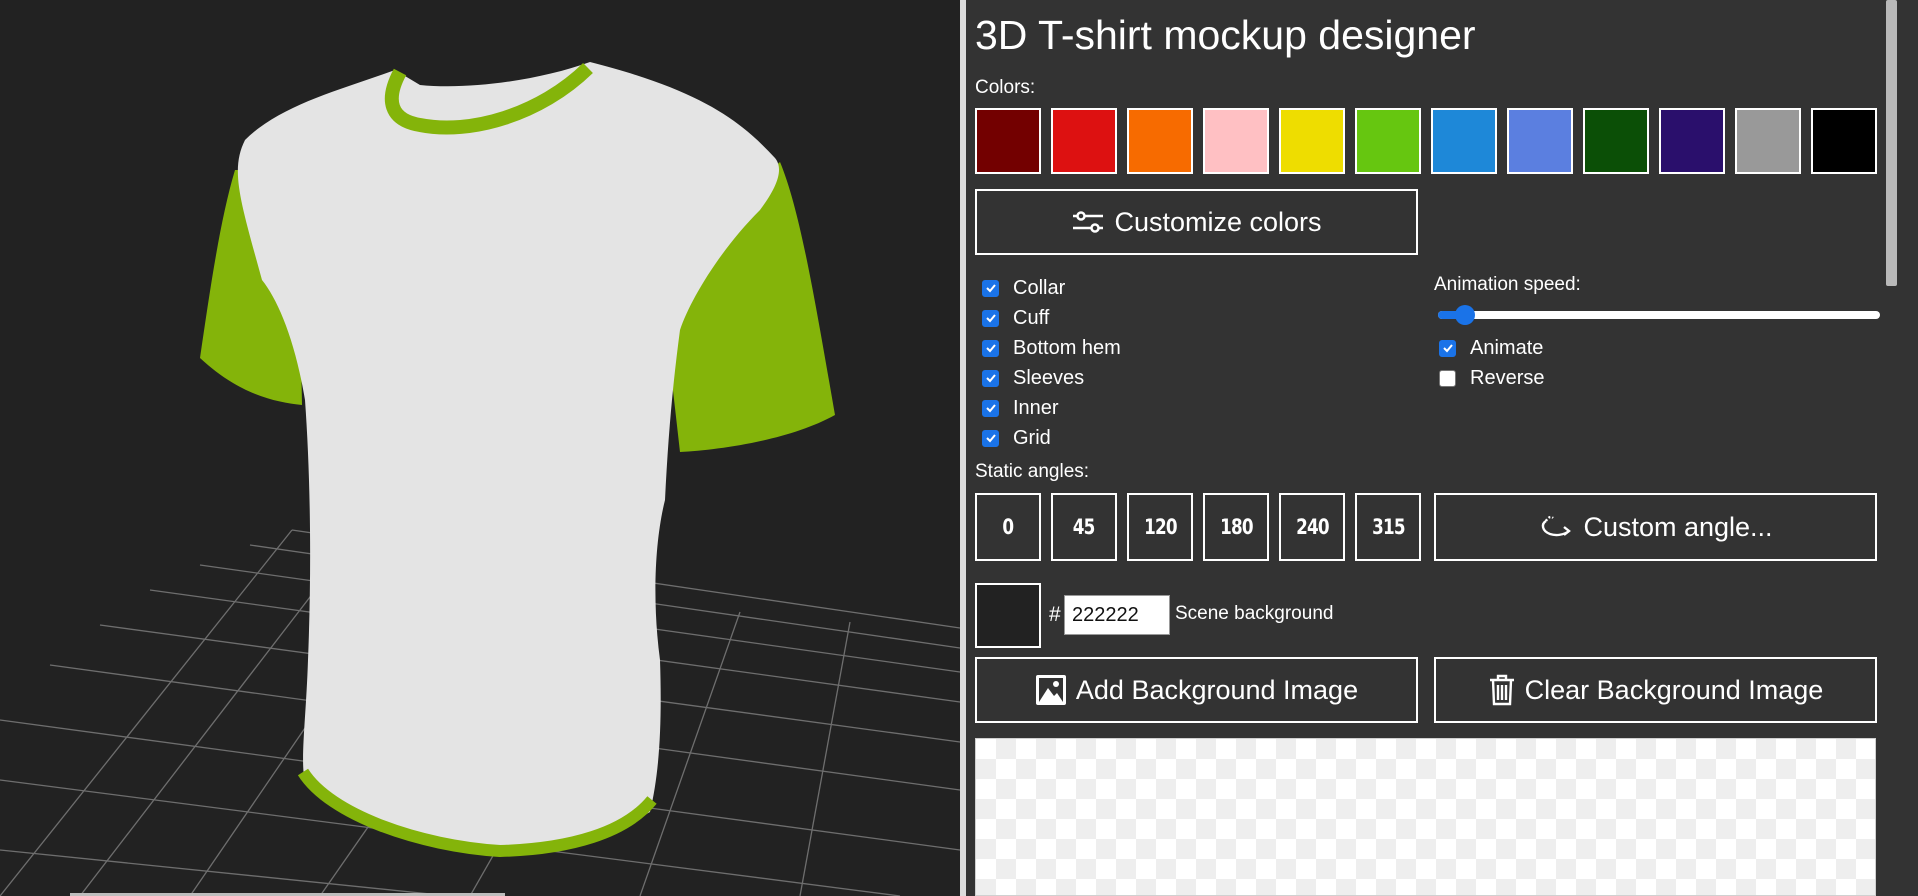 This screenshot has width=1918, height=896. Describe the element at coordinates (1051, 318) in the screenshot. I see `option-row-cuff: Cuff` at that location.